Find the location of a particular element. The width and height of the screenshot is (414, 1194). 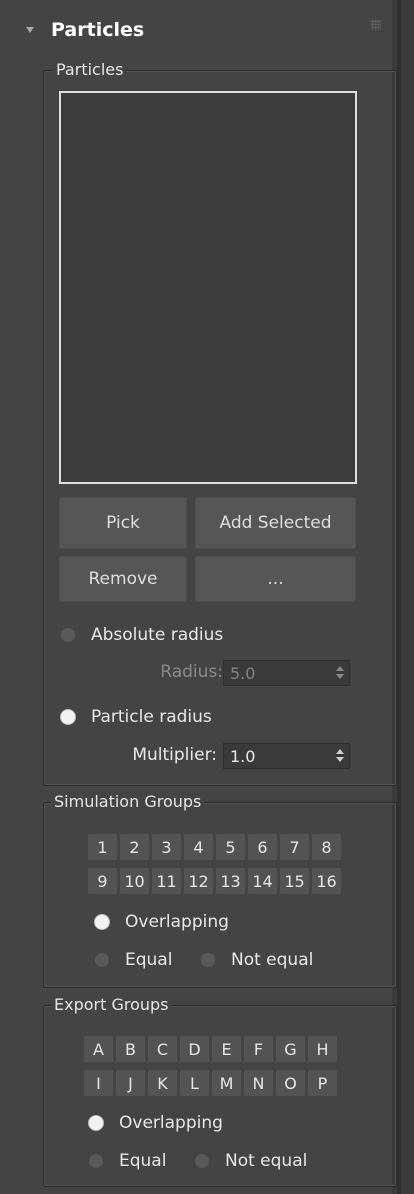

export-group-toggle-p: P is located at coordinates (322, 1083).